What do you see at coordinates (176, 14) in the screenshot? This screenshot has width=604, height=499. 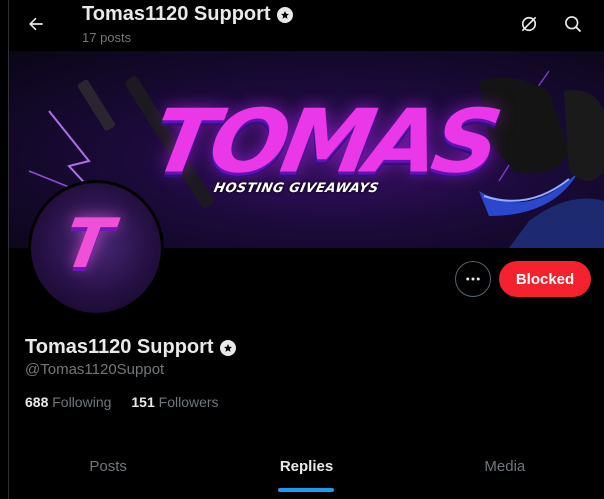 I see `header-name: Tomas1120 Support` at bounding box center [176, 14].